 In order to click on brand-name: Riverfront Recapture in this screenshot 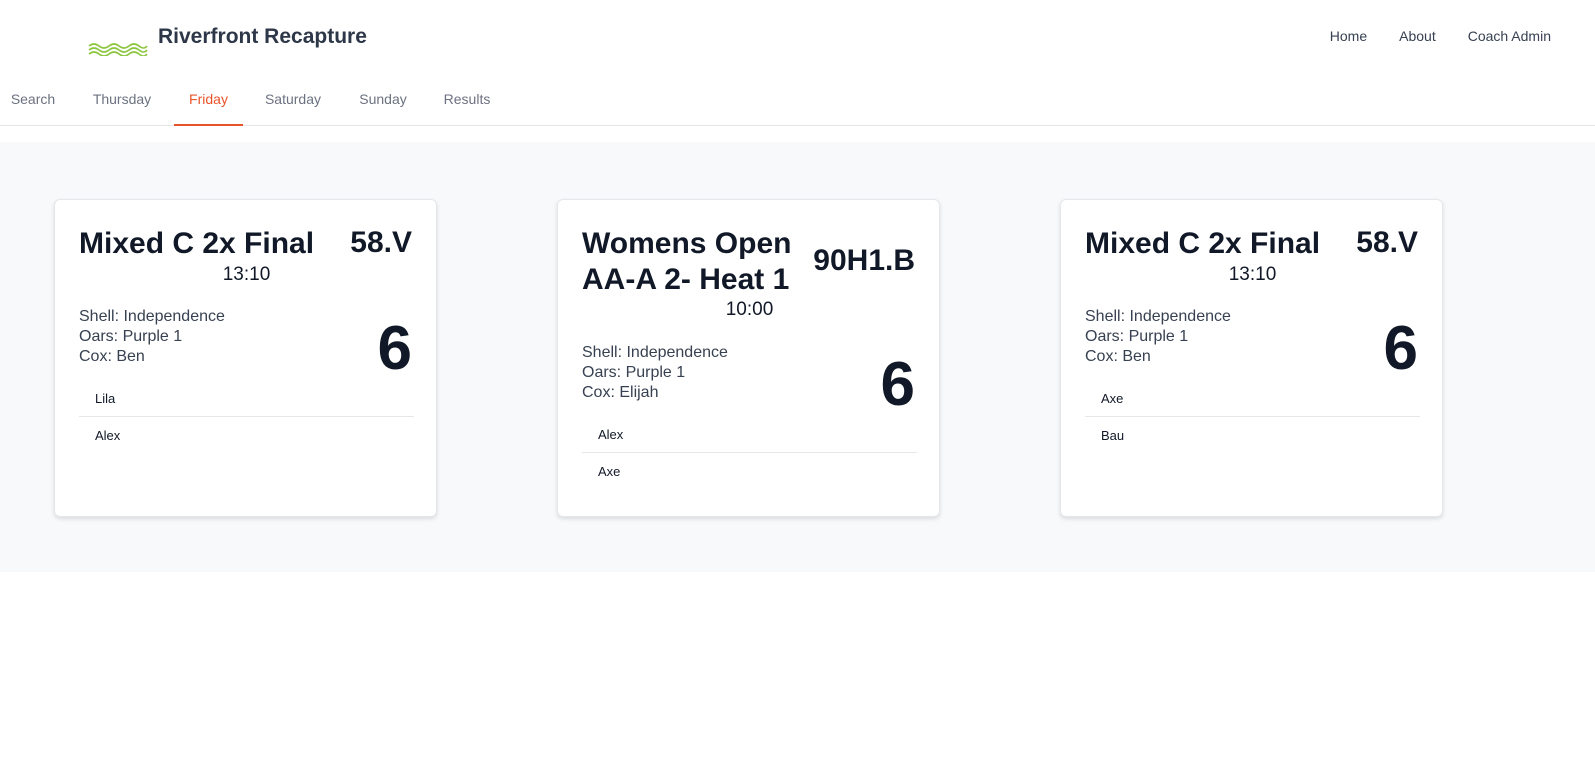, I will do `click(262, 37)`.